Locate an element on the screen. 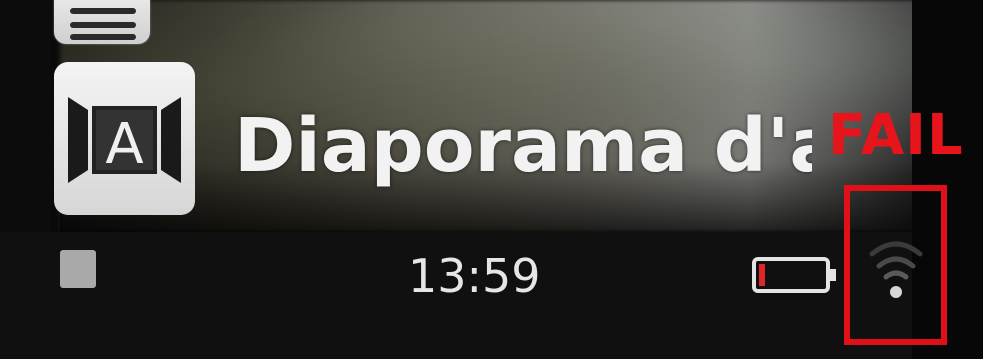  fail-annotation-box is located at coordinates (895, 265).